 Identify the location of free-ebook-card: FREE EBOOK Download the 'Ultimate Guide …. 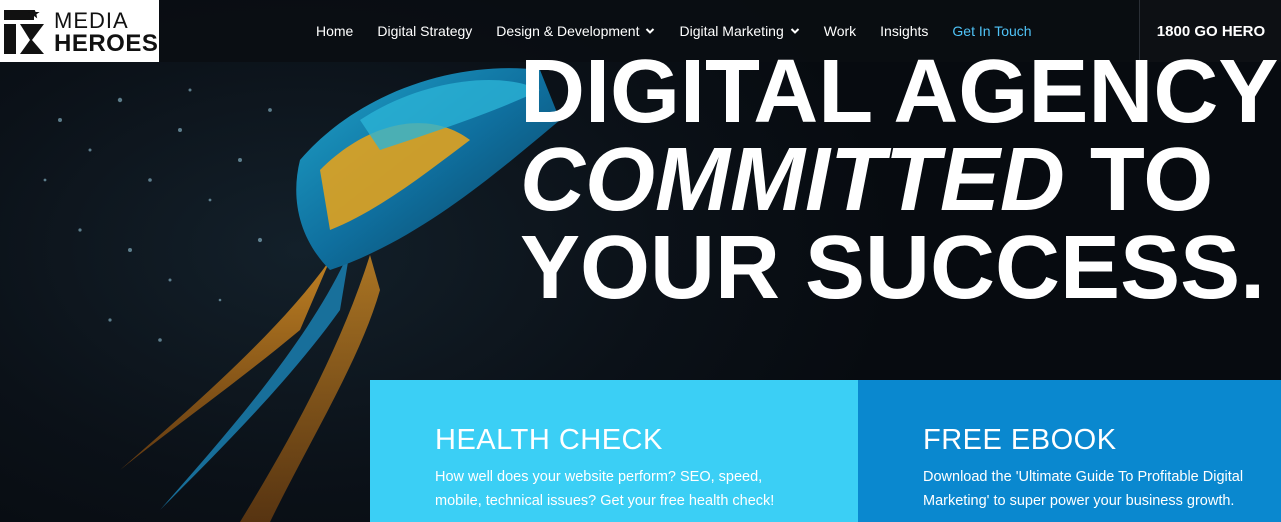
(1069, 451).